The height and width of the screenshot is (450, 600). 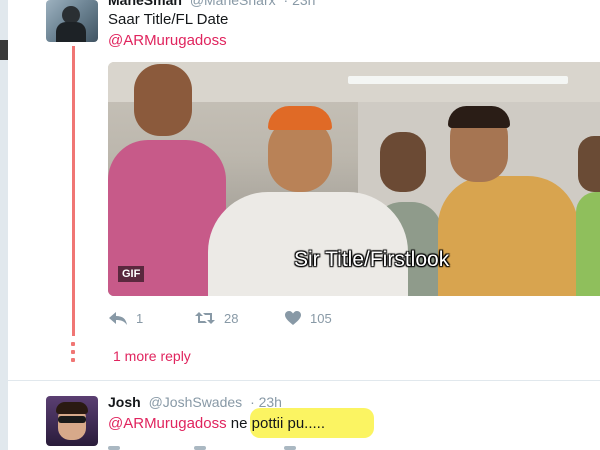 I want to click on thread-dots, so click(x=73, y=354).